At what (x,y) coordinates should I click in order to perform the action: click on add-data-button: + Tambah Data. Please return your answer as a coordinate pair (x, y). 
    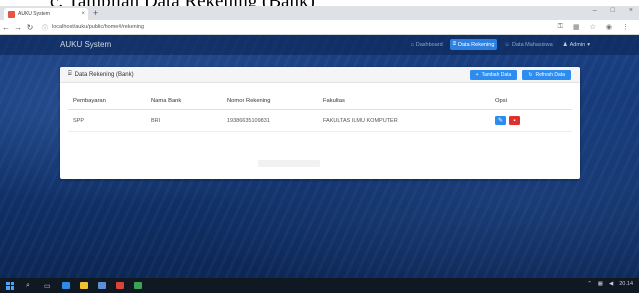
    Looking at the image, I should click on (493, 75).